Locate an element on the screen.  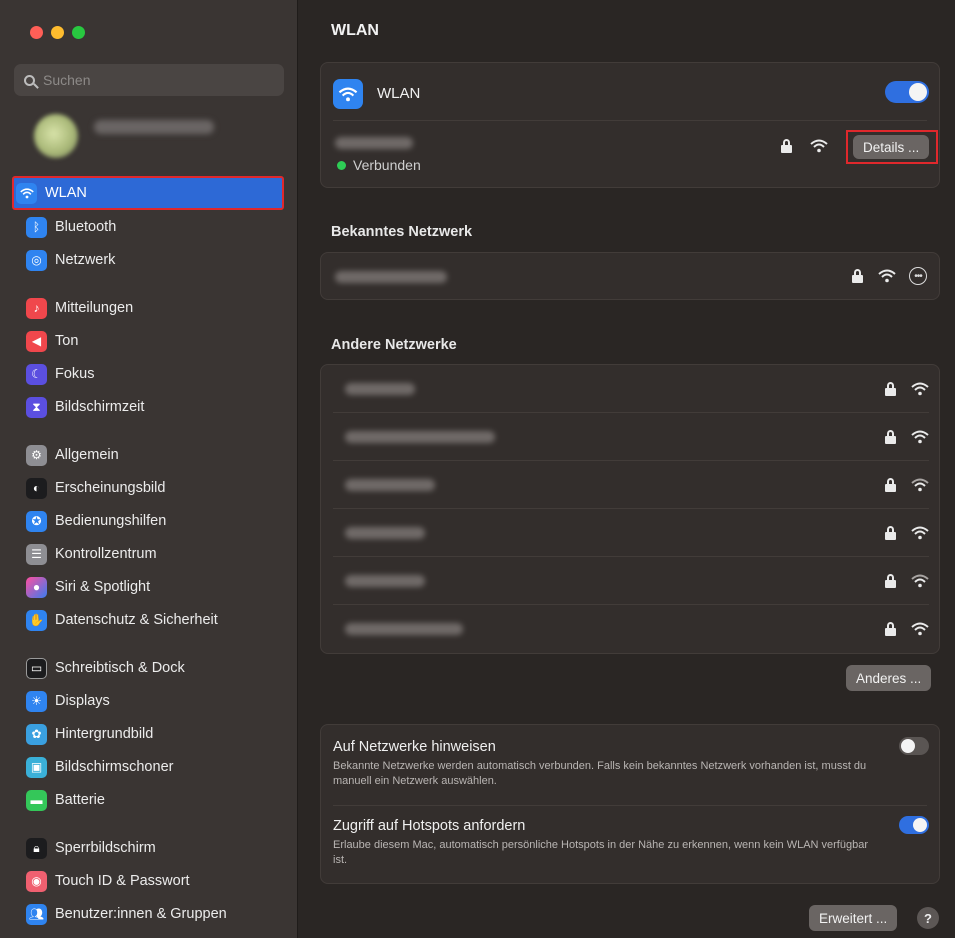
sidebar-item-label: Fokus is located at coordinates (75, 374).